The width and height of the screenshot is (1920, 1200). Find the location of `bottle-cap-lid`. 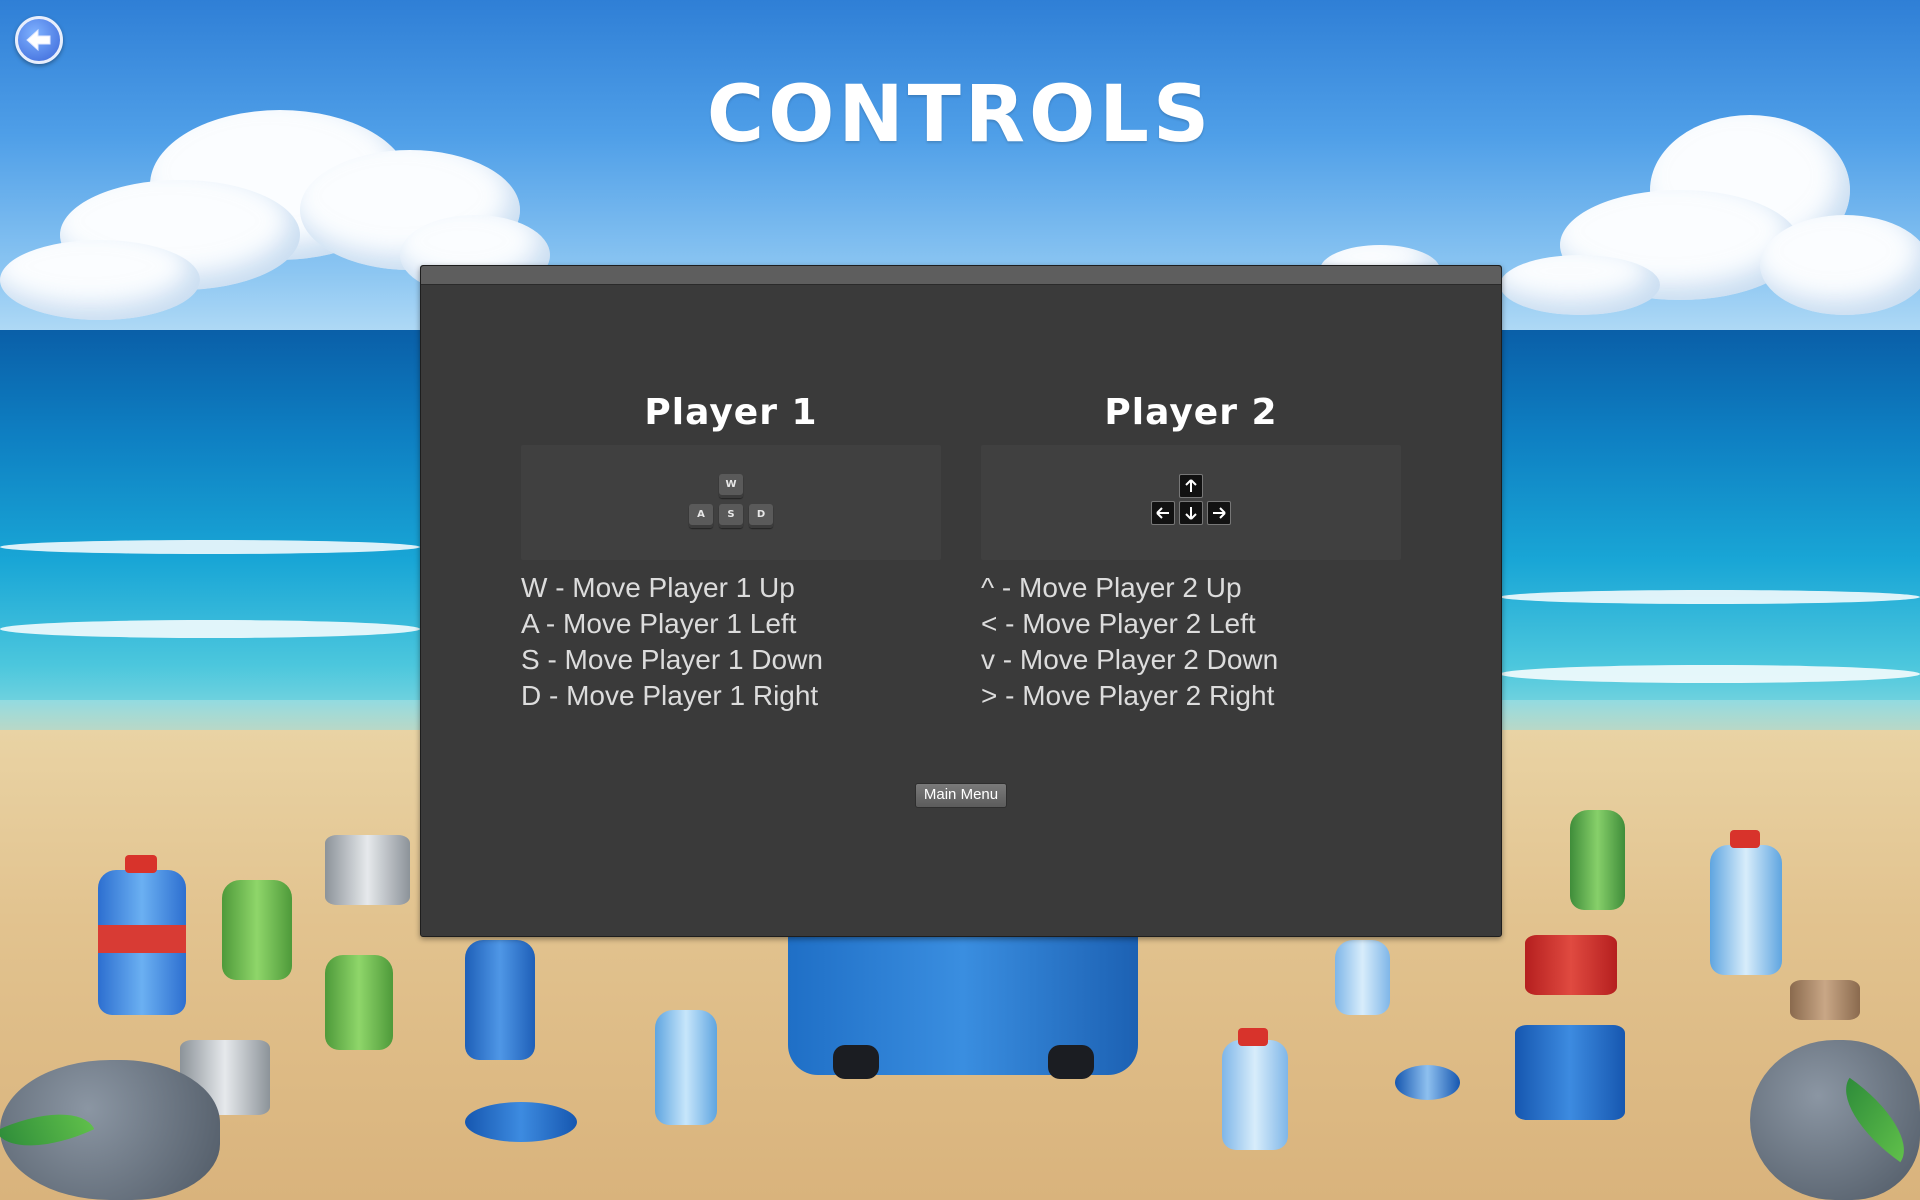

bottle-cap-lid is located at coordinates (521, 1122).